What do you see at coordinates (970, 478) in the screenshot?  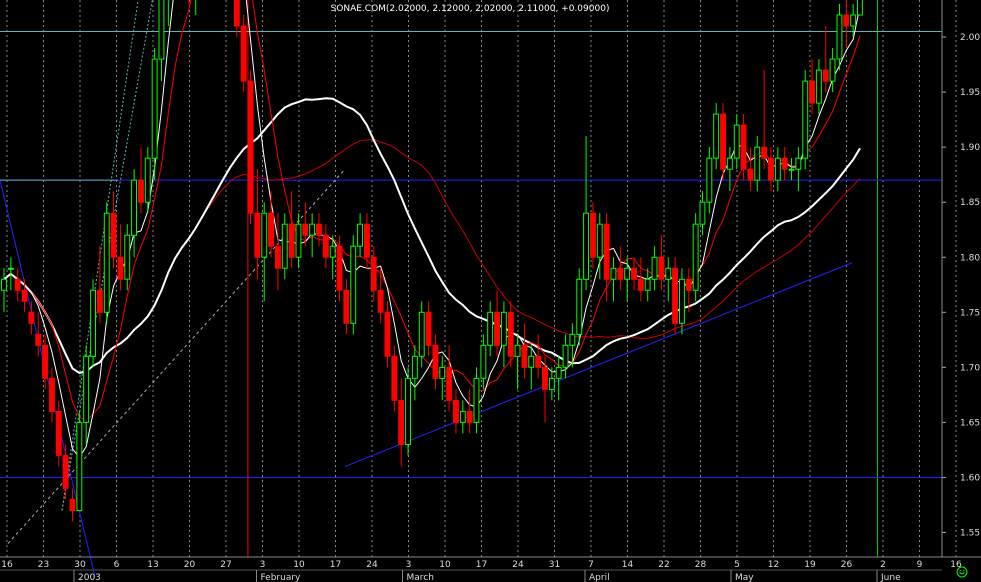 I see `price-tick-label: 1.60` at bounding box center [970, 478].